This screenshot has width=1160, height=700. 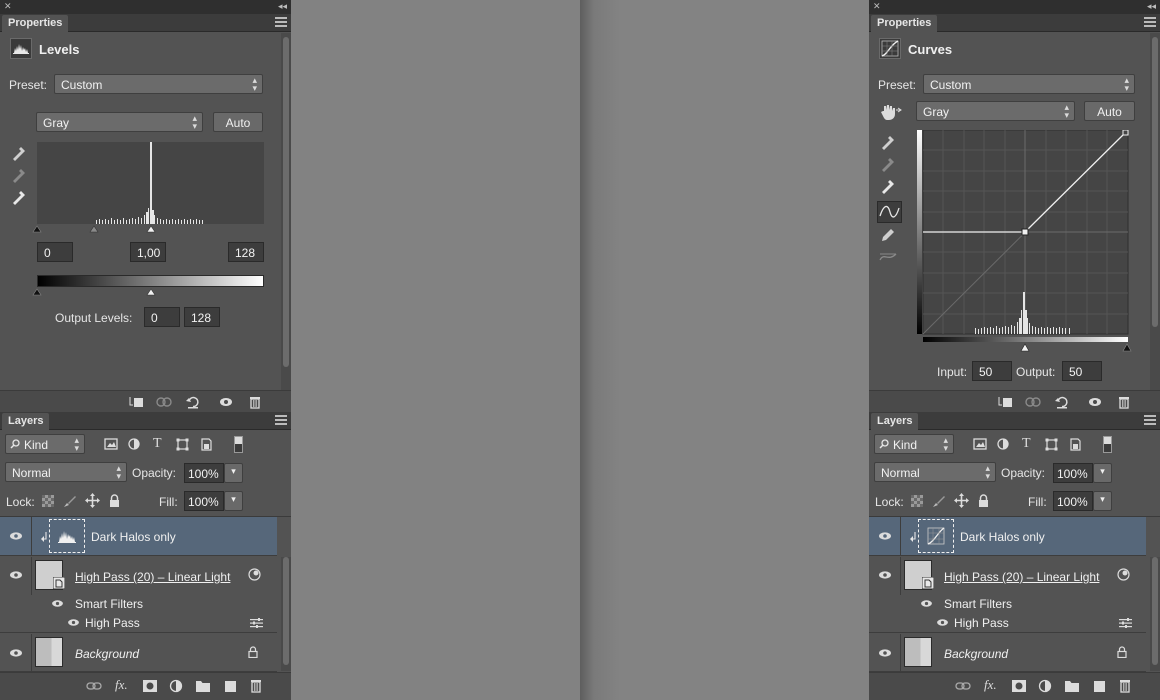 What do you see at coordinates (890, 112) in the screenshot?
I see `on-image-adjustment-hand-icon` at bounding box center [890, 112].